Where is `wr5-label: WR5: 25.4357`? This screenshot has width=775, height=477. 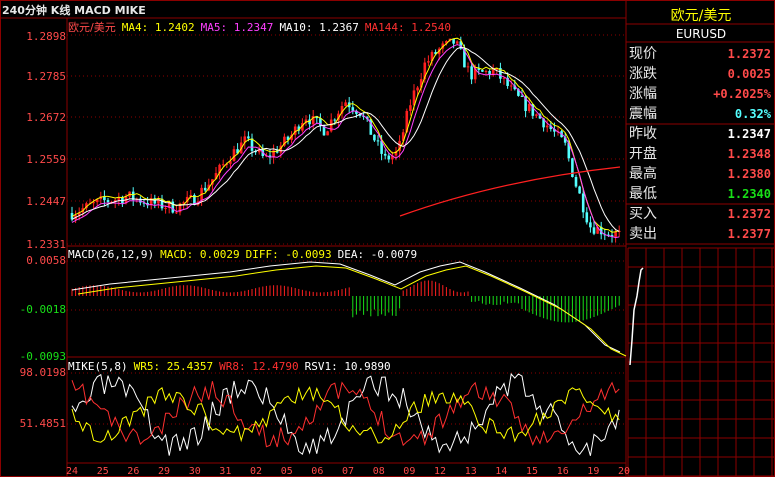
wr5-label: WR5: 25.4357 is located at coordinates (173, 366).